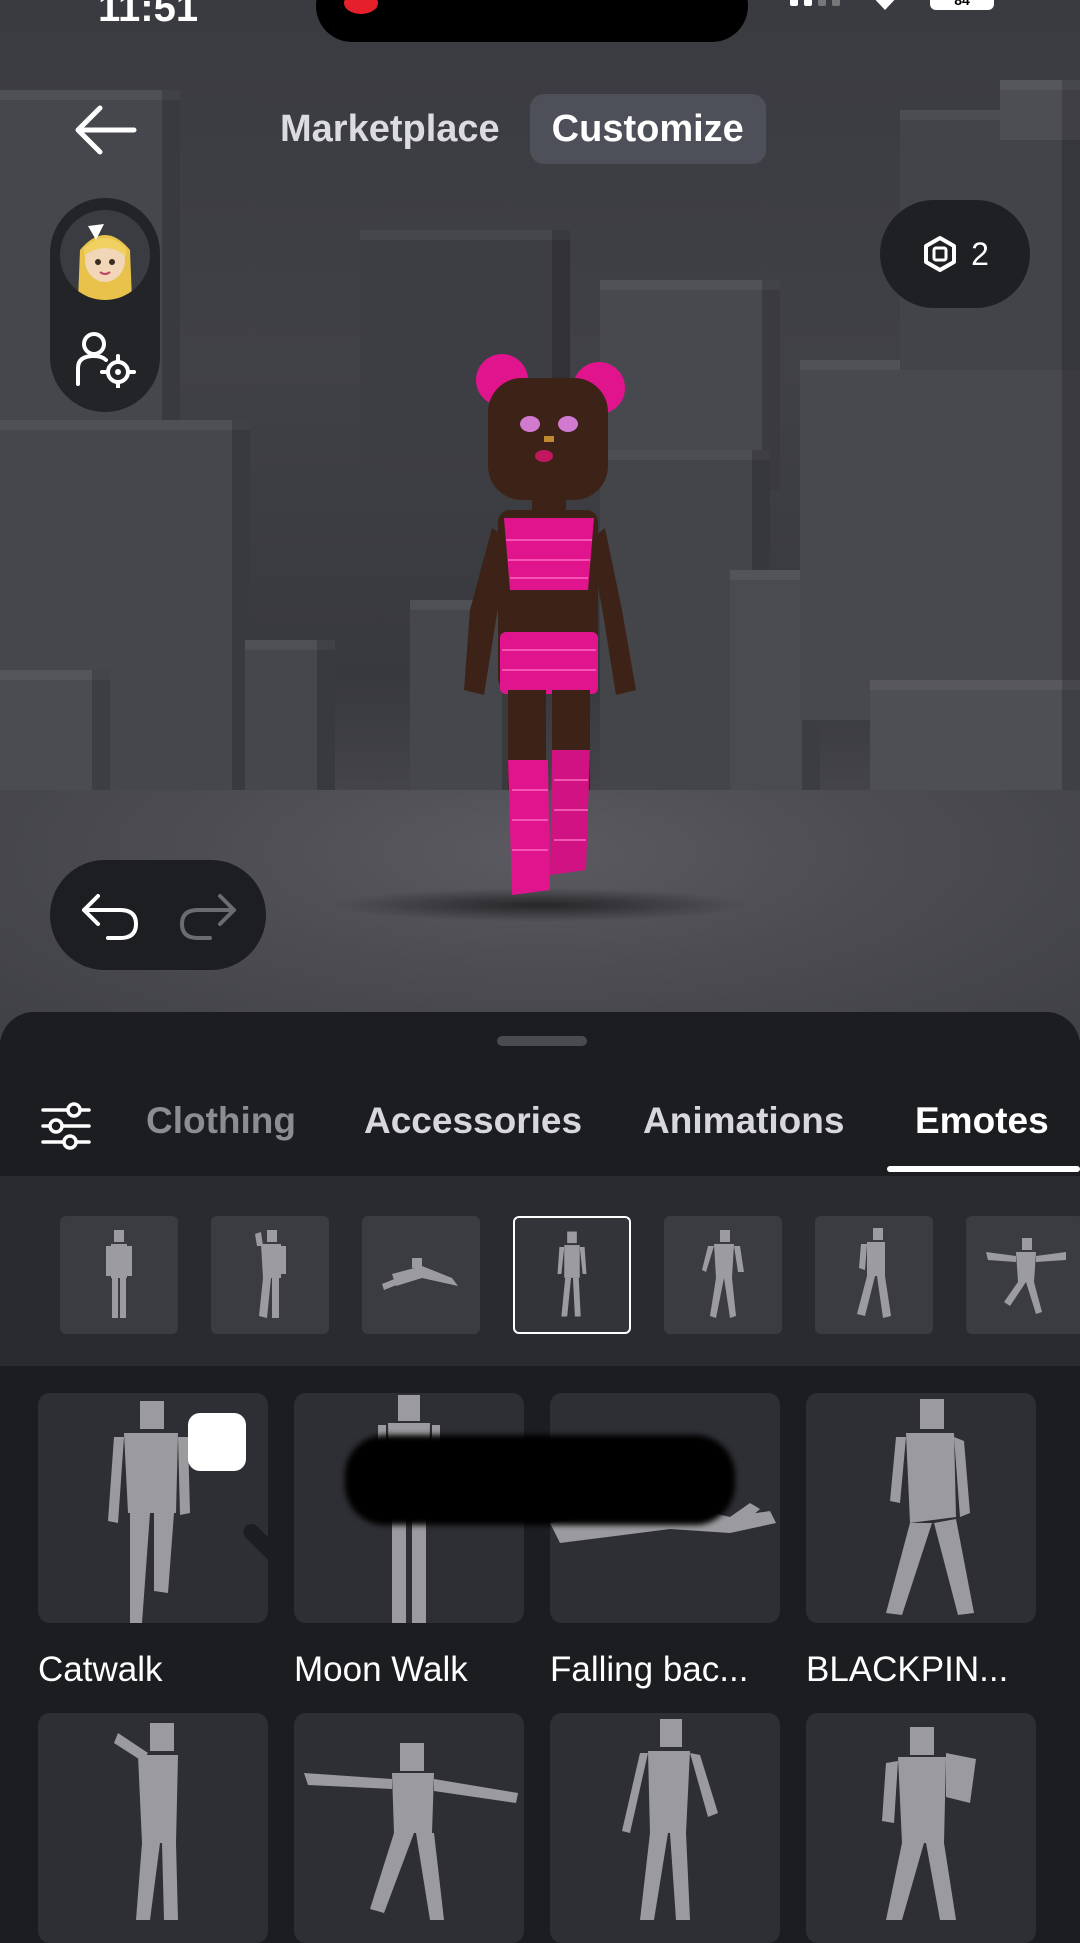  I want to click on avatar-thumbnail, so click(105, 255).